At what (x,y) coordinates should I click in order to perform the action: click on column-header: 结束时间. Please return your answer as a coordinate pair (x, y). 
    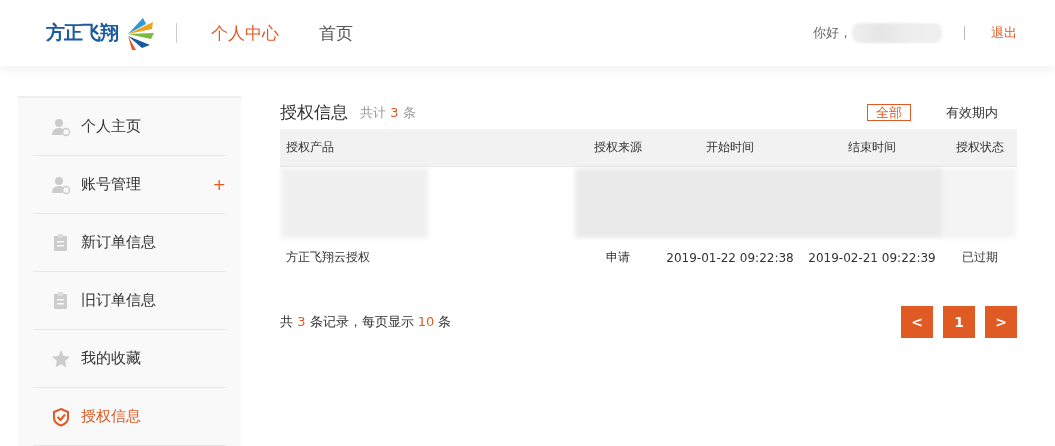
    Looking at the image, I should click on (872, 148).